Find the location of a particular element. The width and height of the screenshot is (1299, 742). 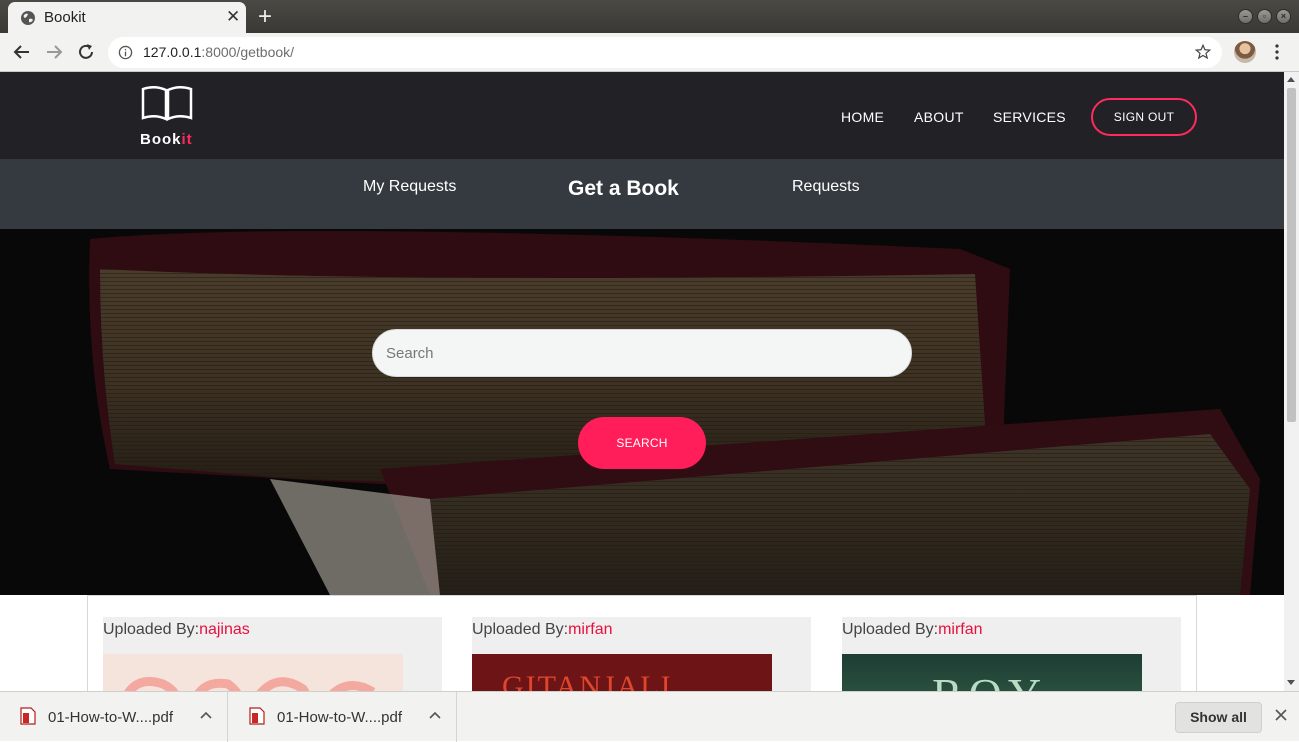

book-cover-image: ROY is located at coordinates (992, 672).